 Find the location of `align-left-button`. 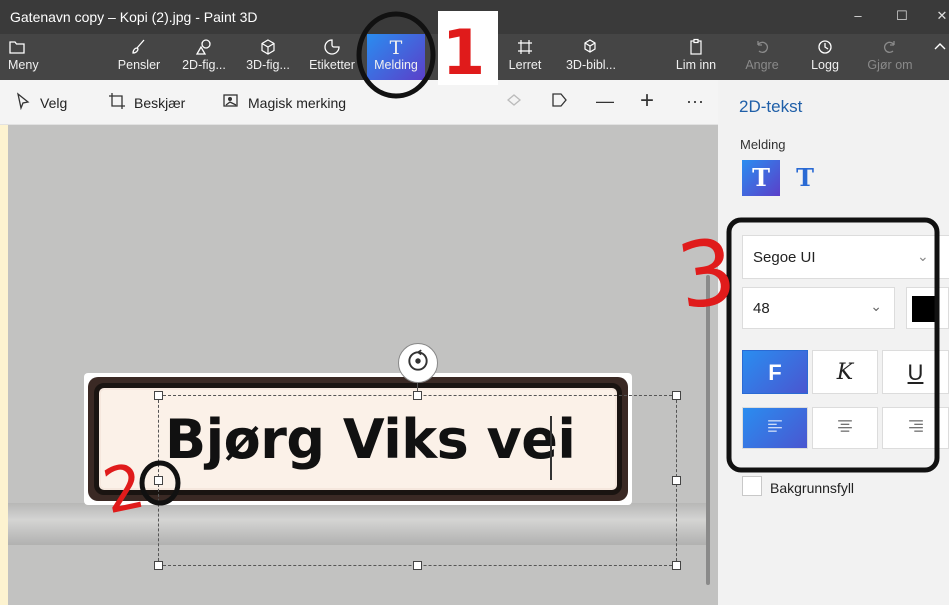

align-left-button is located at coordinates (775, 428).